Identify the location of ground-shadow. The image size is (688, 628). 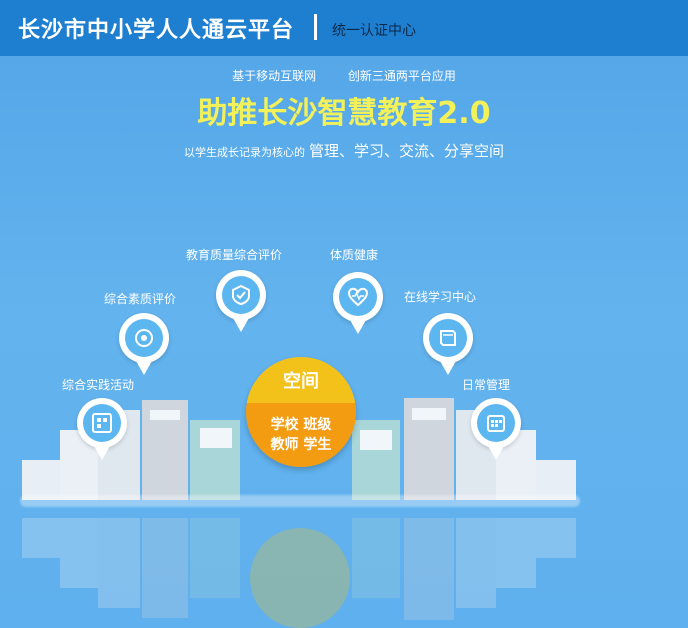
(300, 501).